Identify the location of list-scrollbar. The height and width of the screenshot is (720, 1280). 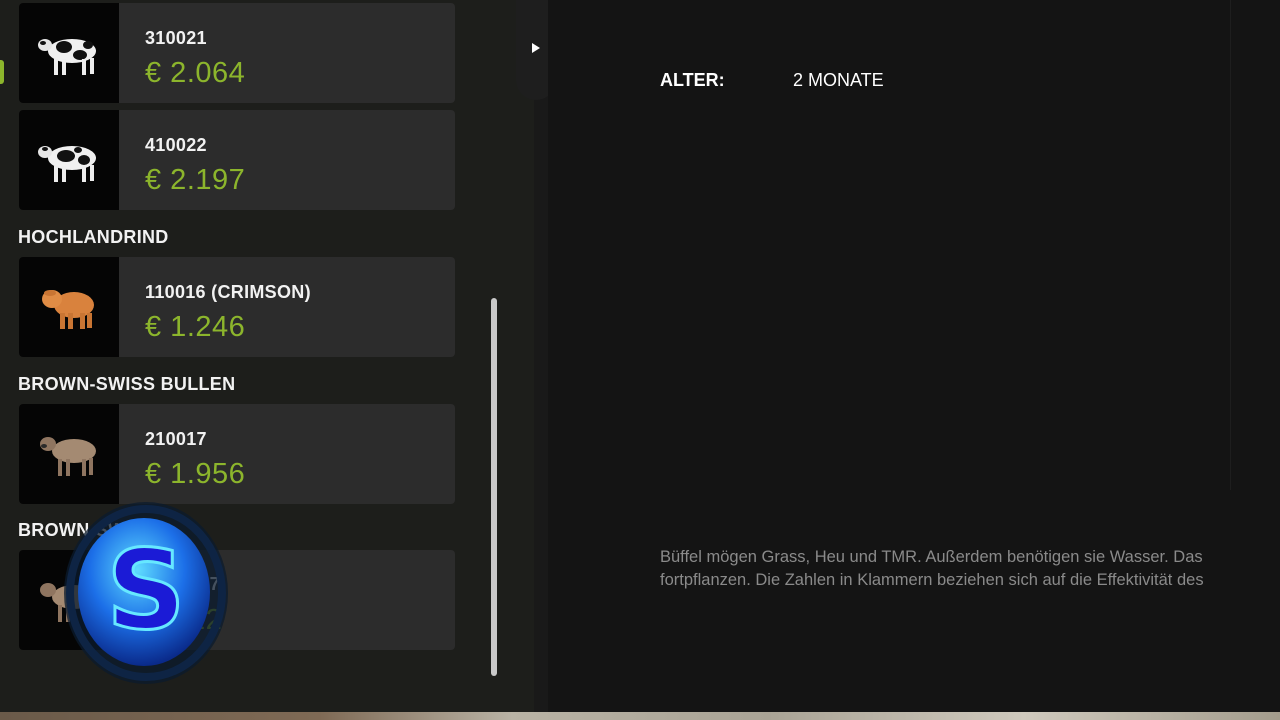
(494, 339).